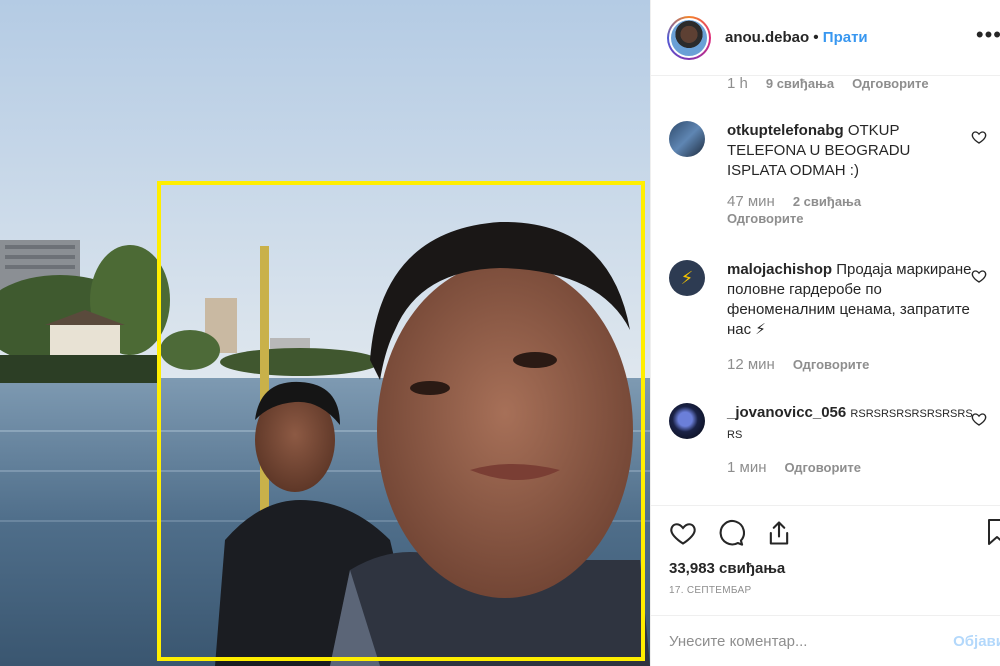 The height and width of the screenshot is (666, 1000). What do you see at coordinates (827, 201) in the screenshot?
I see `comment-likes: 2 свиђања` at bounding box center [827, 201].